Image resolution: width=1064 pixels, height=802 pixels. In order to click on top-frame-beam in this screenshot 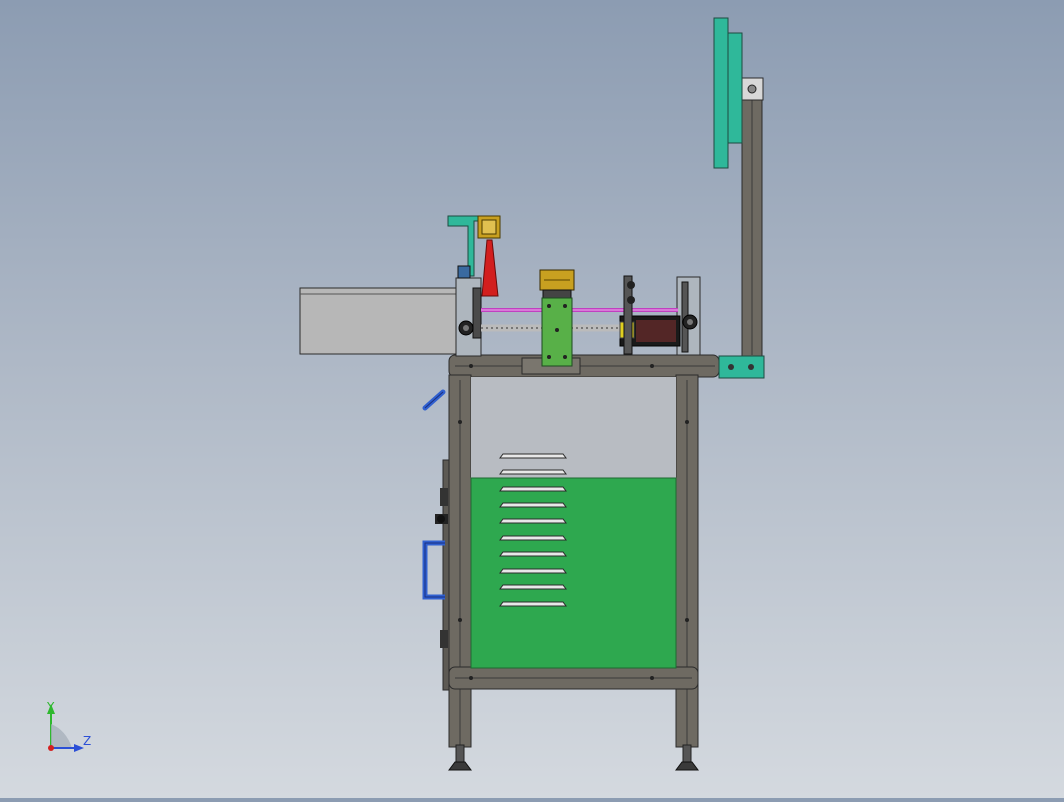, I will do `click(584, 366)`.